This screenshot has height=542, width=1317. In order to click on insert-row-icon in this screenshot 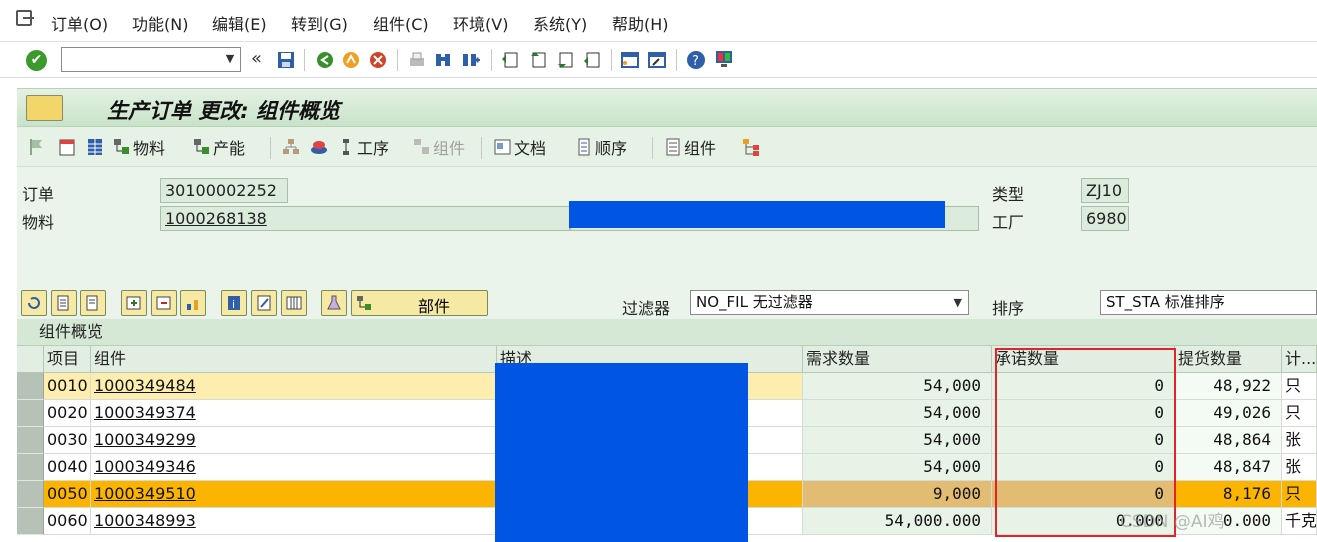, I will do `click(133, 303)`.